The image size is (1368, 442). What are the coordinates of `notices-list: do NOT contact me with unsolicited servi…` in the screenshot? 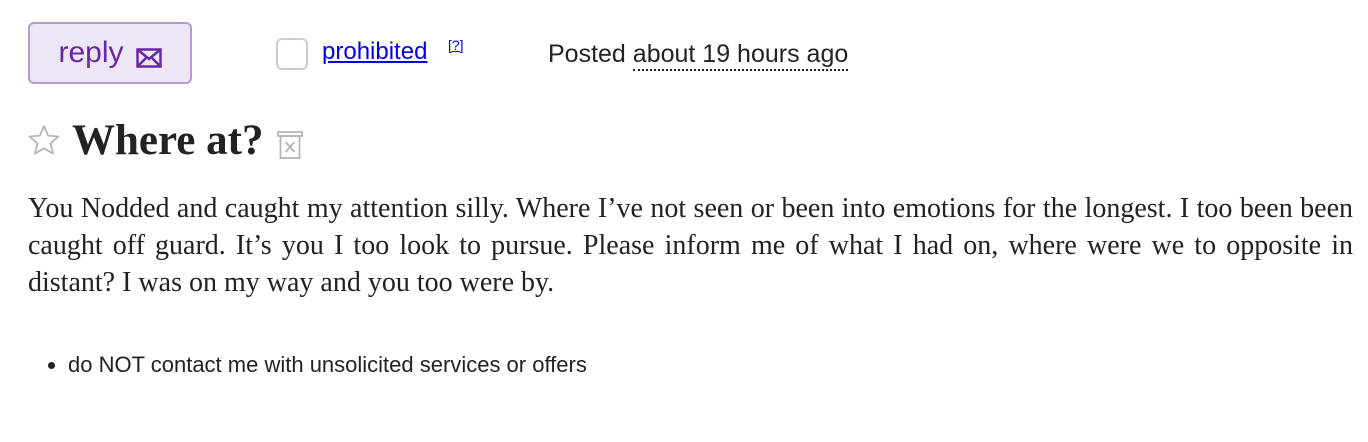 It's located at (307, 365).